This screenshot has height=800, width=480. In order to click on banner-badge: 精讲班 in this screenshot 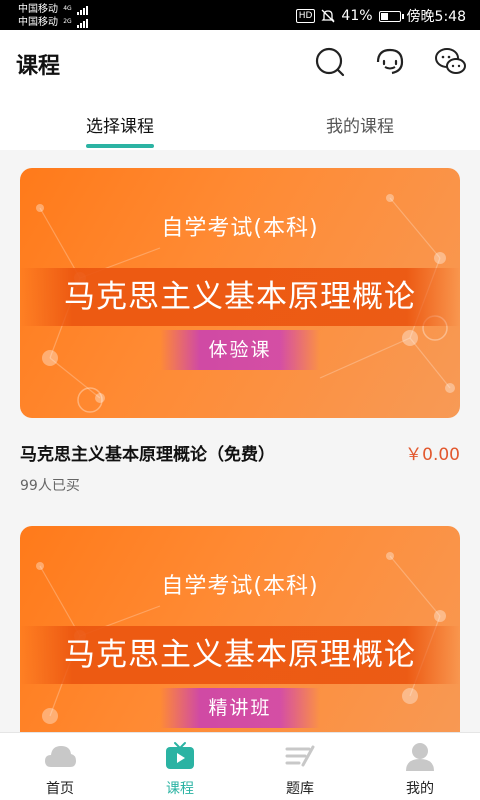, I will do `click(240, 708)`.